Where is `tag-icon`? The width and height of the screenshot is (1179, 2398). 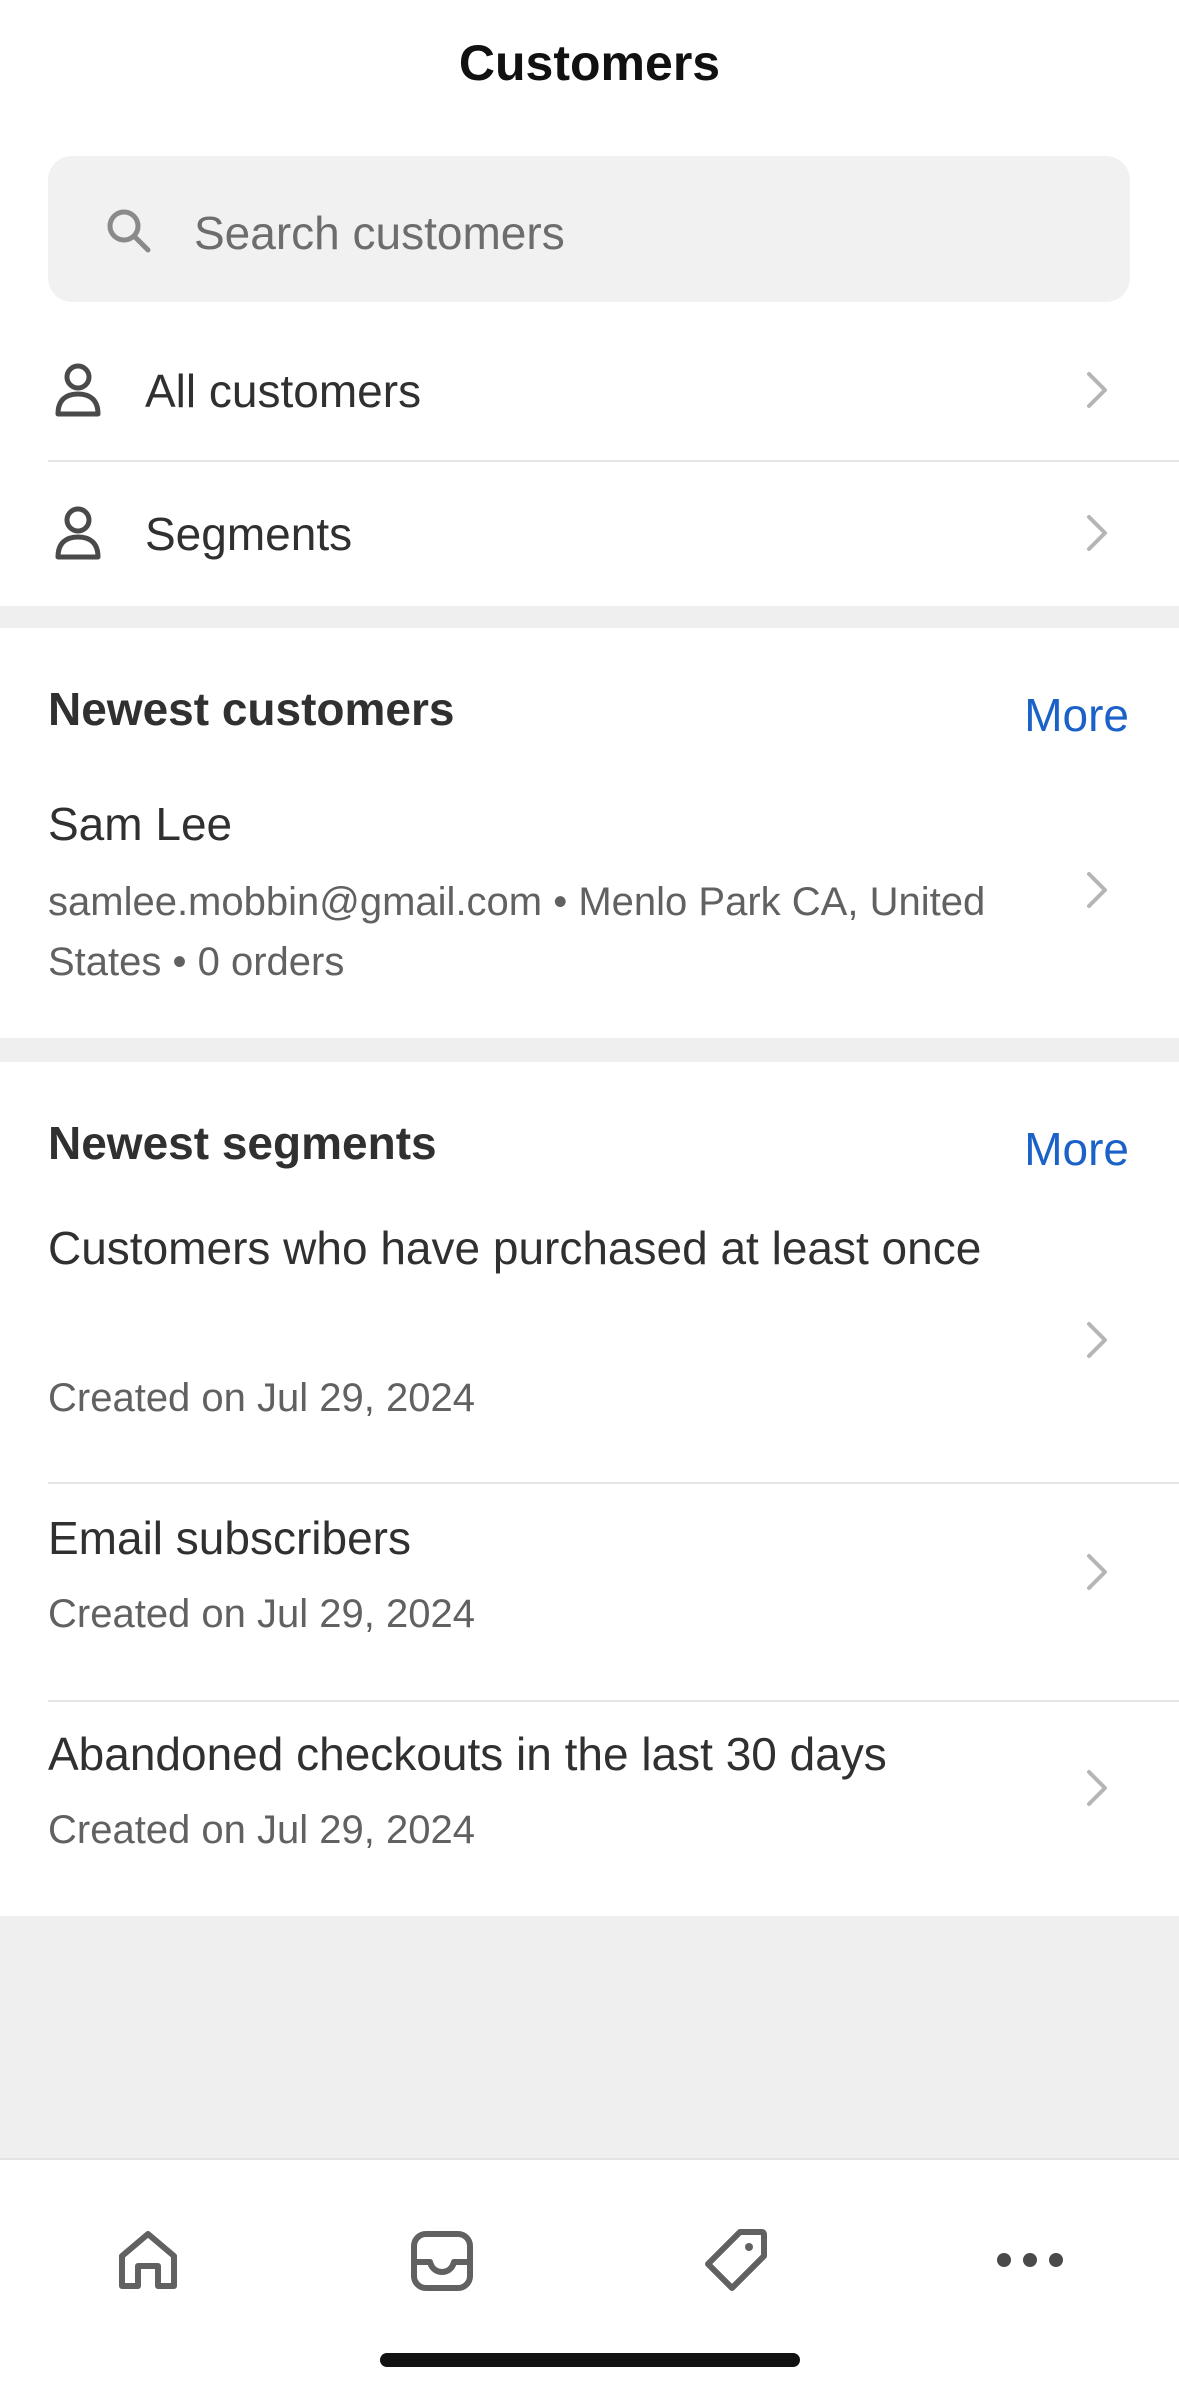 tag-icon is located at coordinates (736, 2260).